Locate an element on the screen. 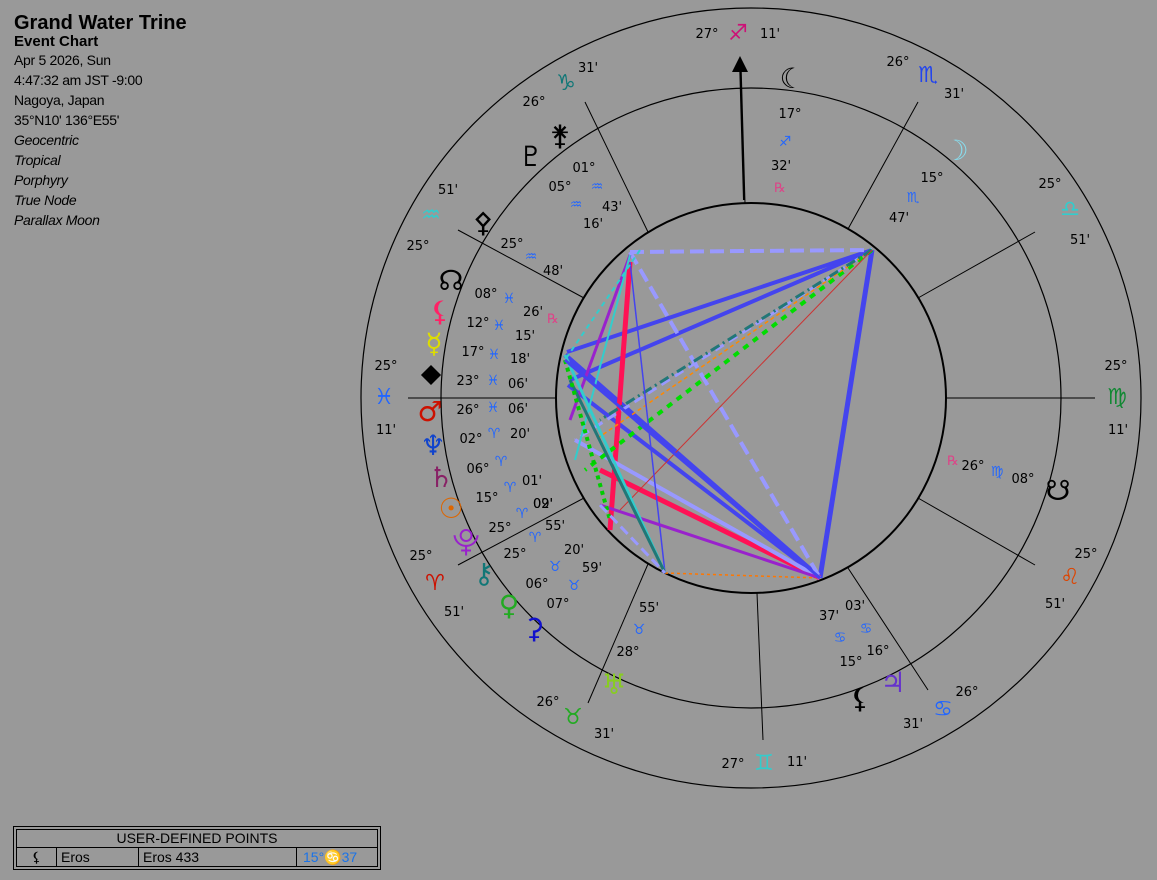 This screenshot has height=880, width=1157. mercury-sign-icon: ♓ is located at coordinates (494, 355).